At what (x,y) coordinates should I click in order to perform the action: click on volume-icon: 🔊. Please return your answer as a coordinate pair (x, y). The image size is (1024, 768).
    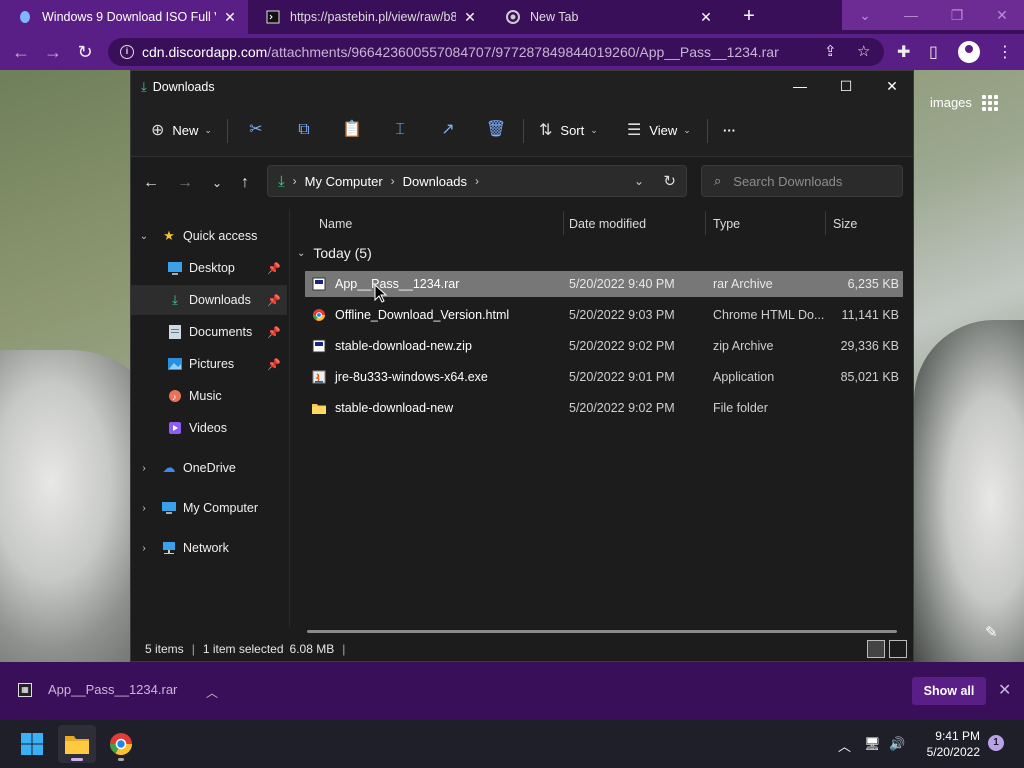
    Looking at the image, I should click on (897, 744).